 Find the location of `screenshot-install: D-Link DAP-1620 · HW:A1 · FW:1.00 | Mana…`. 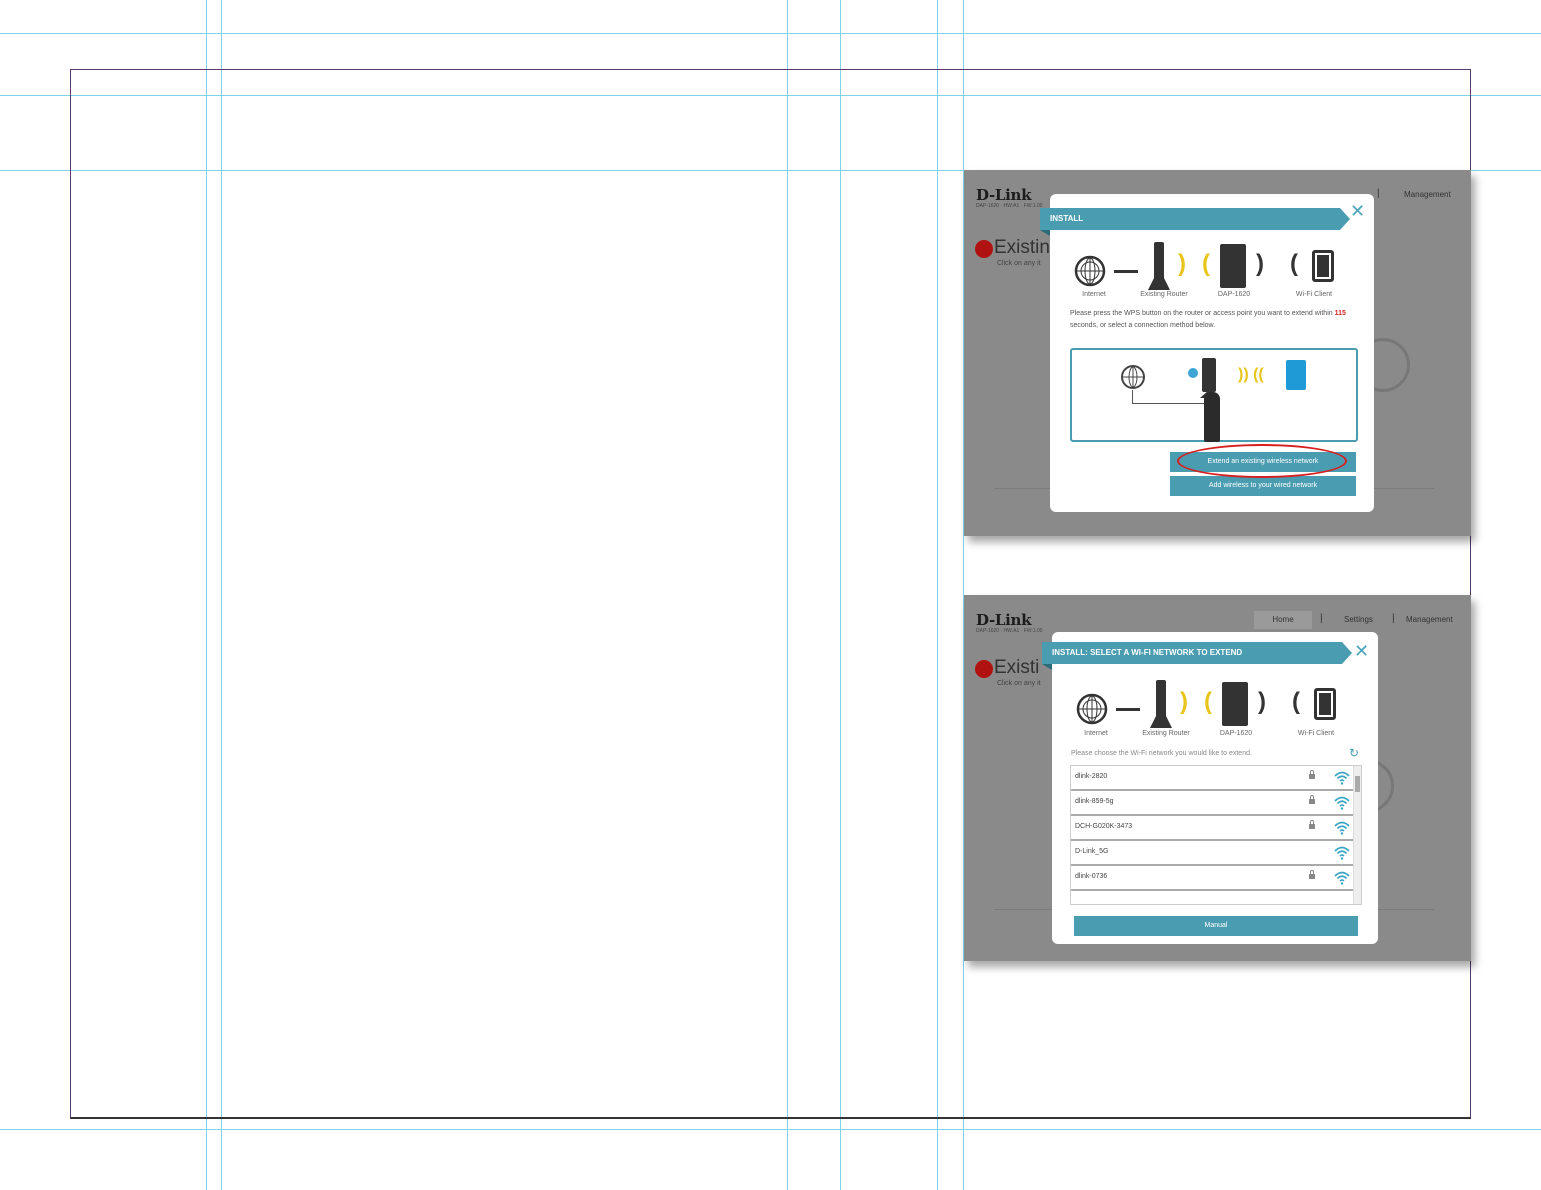

screenshot-install: D-Link DAP-1620 · HW:A1 · FW:1.00 | Mana… is located at coordinates (1217, 353).